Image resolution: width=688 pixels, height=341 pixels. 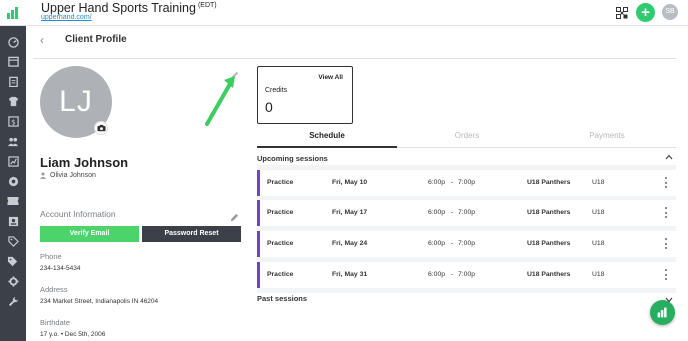 What do you see at coordinates (55, 322) in the screenshot?
I see `birthdate-label: Birthdate` at bounding box center [55, 322].